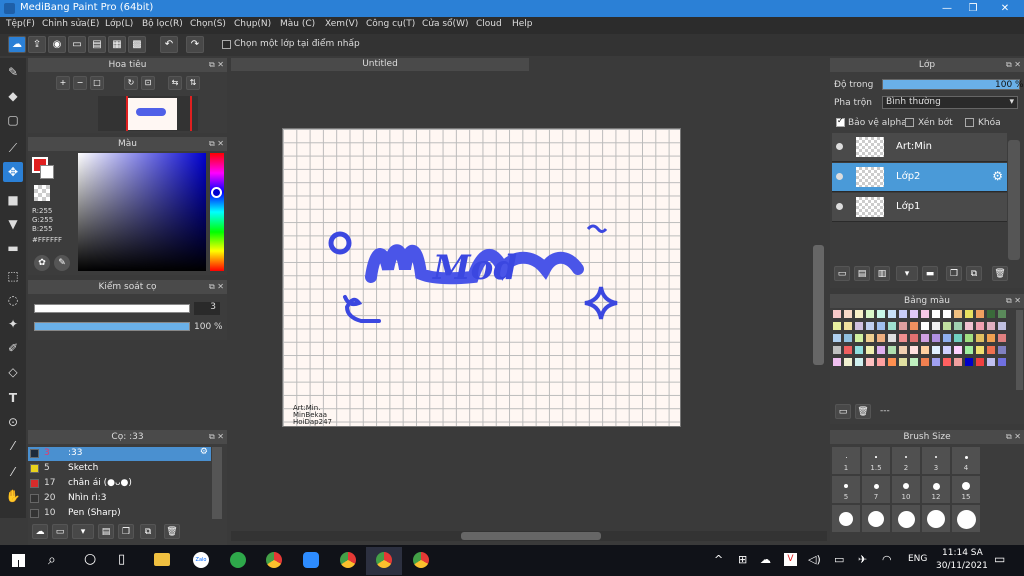 This screenshot has height=576, width=1024. I want to click on grid-icon: ▩, so click(137, 44).